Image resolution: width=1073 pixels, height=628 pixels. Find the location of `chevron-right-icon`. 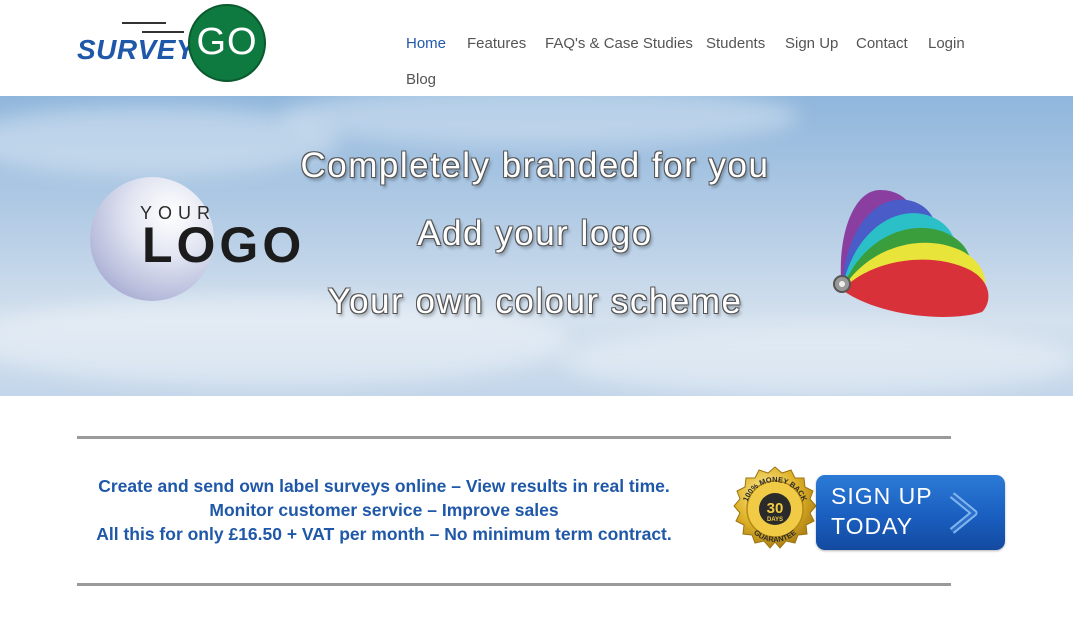

chevron-right-icon is located at coordinates (963, 513).